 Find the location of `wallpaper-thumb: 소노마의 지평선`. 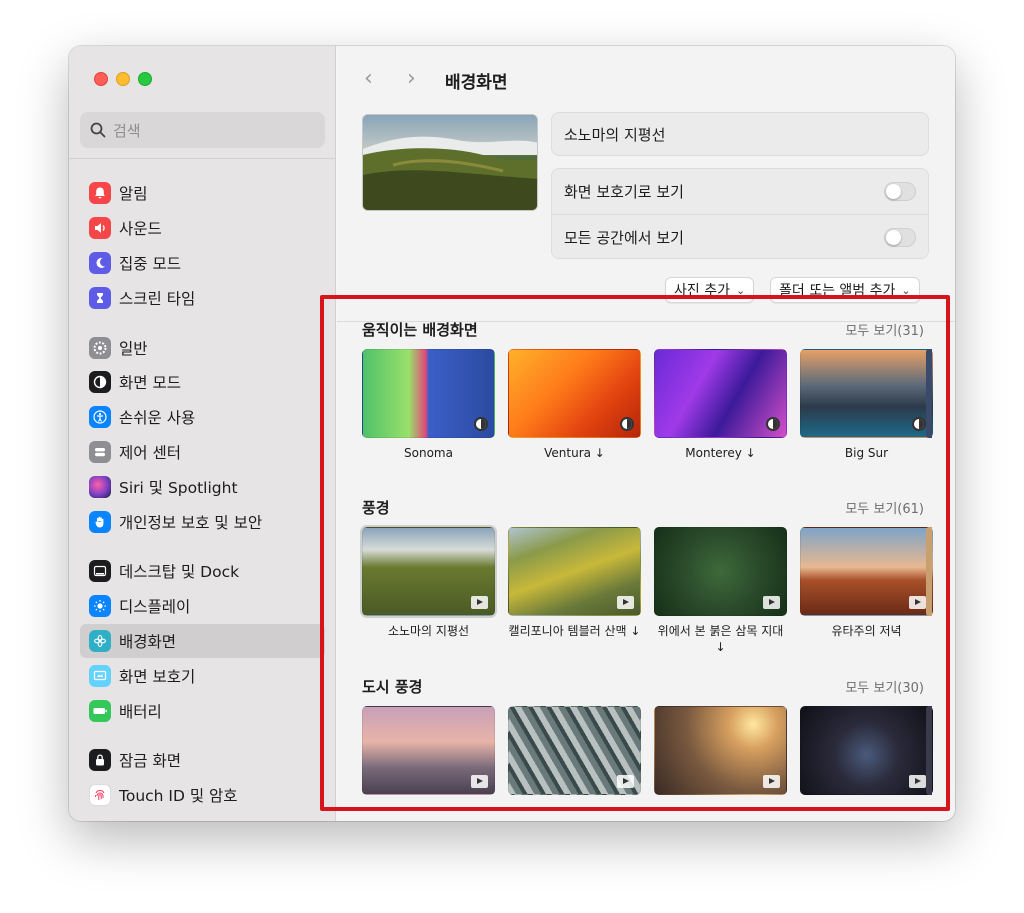

wallpaper-thumb: 소노마의 지평선 is located at coordinates (428, 590).